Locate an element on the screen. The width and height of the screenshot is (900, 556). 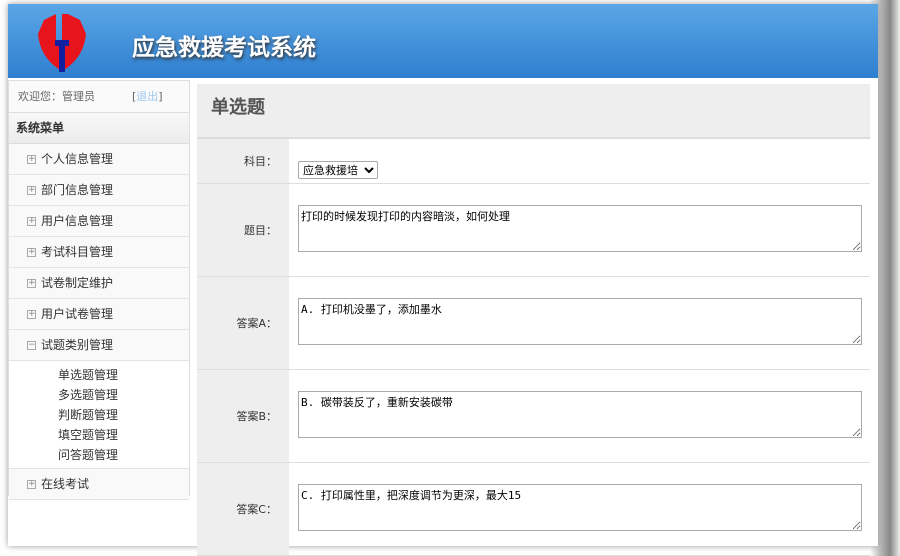
menu-title: 系统菜单 is located at coordinates (99, 128).